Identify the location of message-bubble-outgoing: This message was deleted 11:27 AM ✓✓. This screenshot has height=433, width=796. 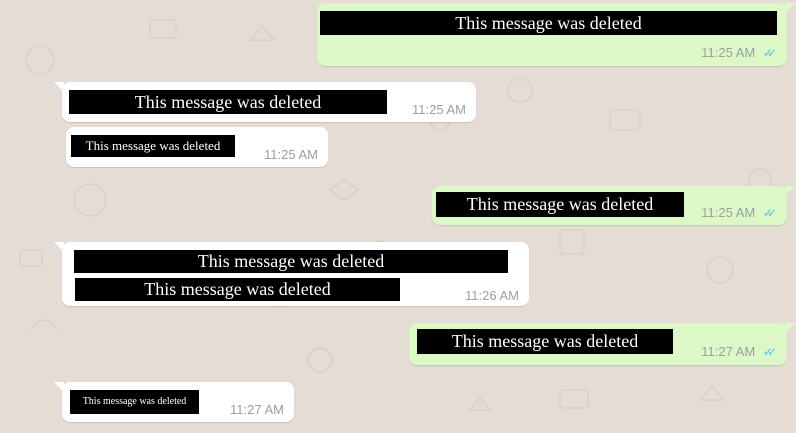
(602, 344).